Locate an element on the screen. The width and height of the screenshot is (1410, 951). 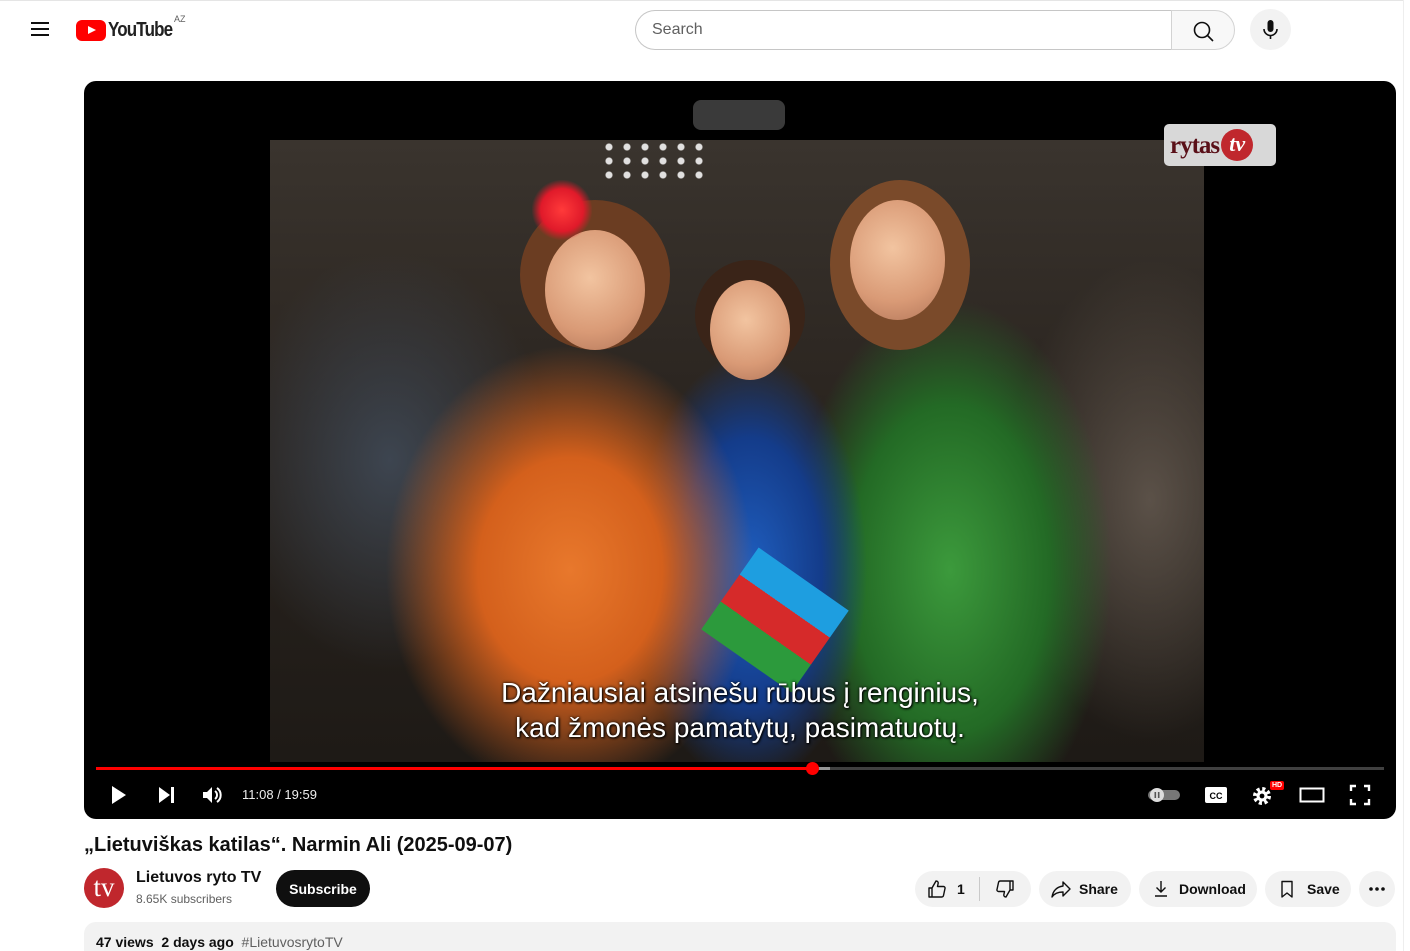
woman-center-face is located at coordinates (750, 330).